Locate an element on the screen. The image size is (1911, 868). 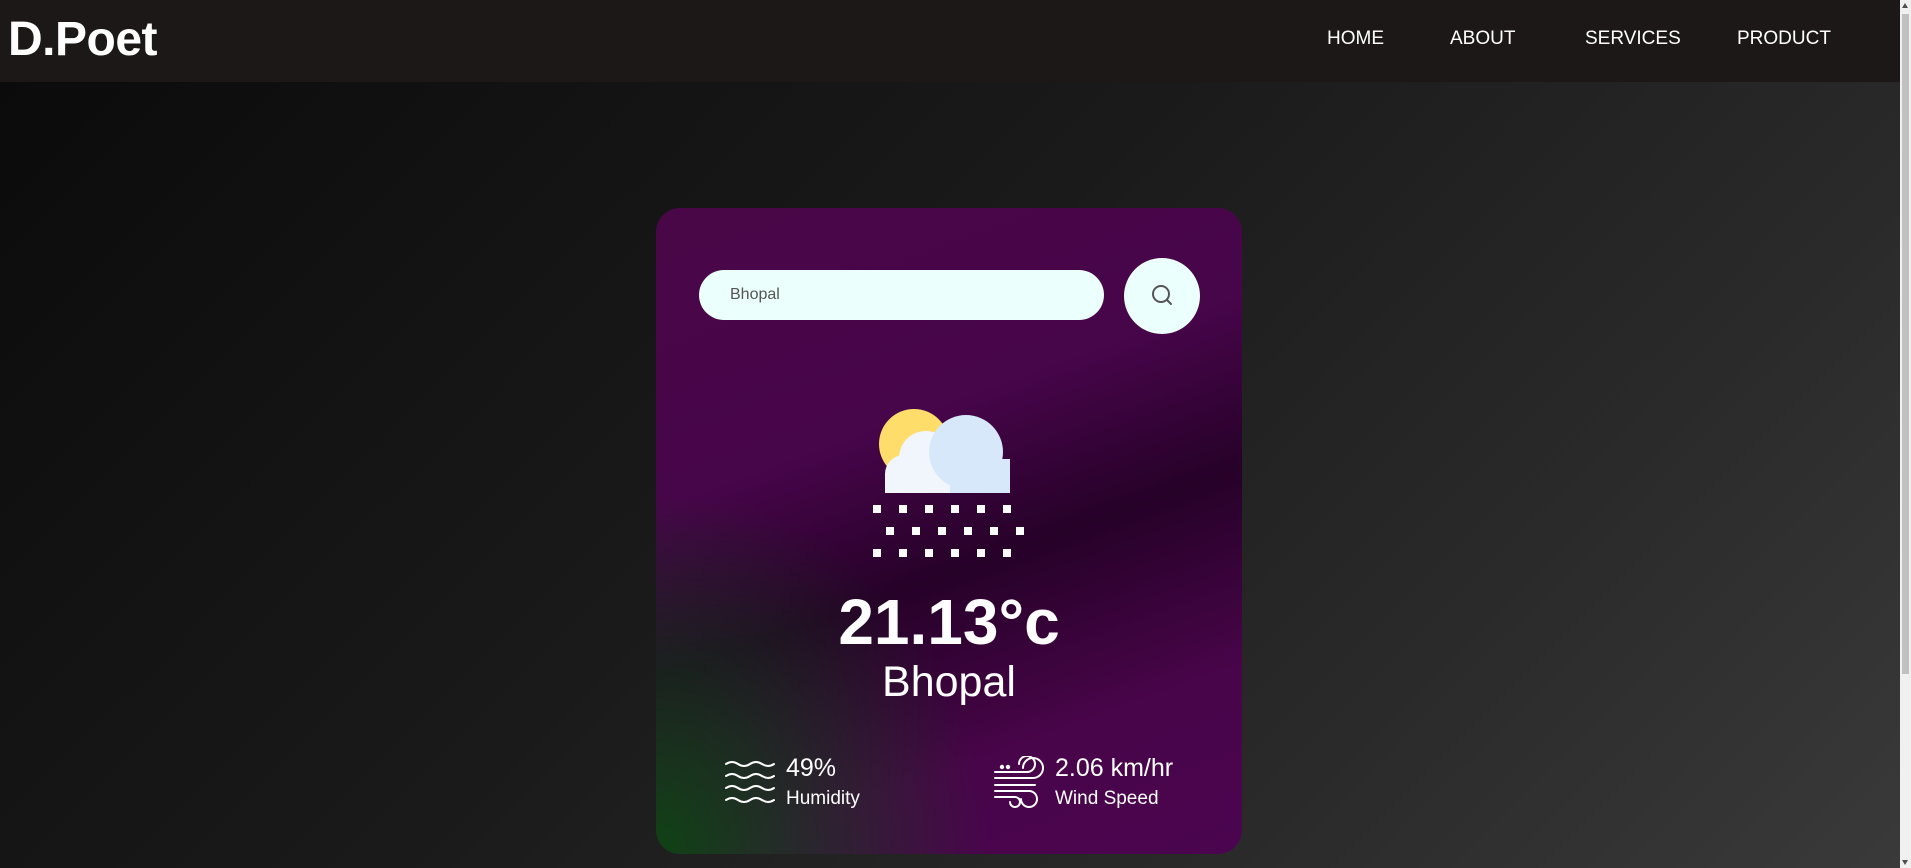
wind-speed-value: 2.06 km/hr is located at coordinates (1114, 768).